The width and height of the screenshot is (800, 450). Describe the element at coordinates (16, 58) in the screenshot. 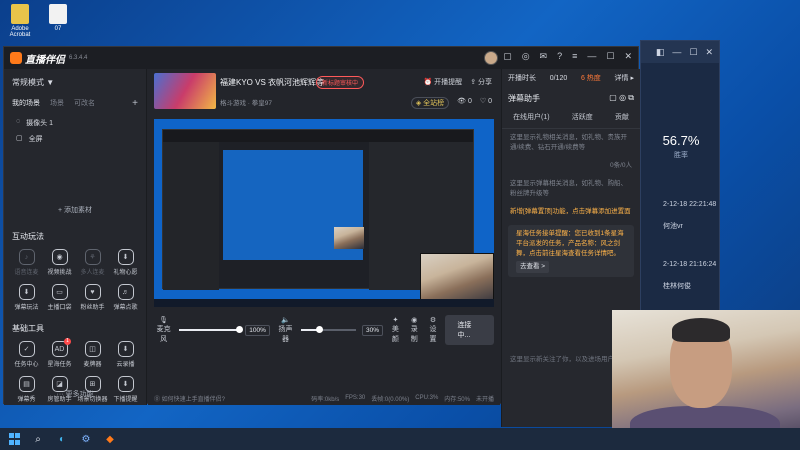

I see `logo-icon` at that location.